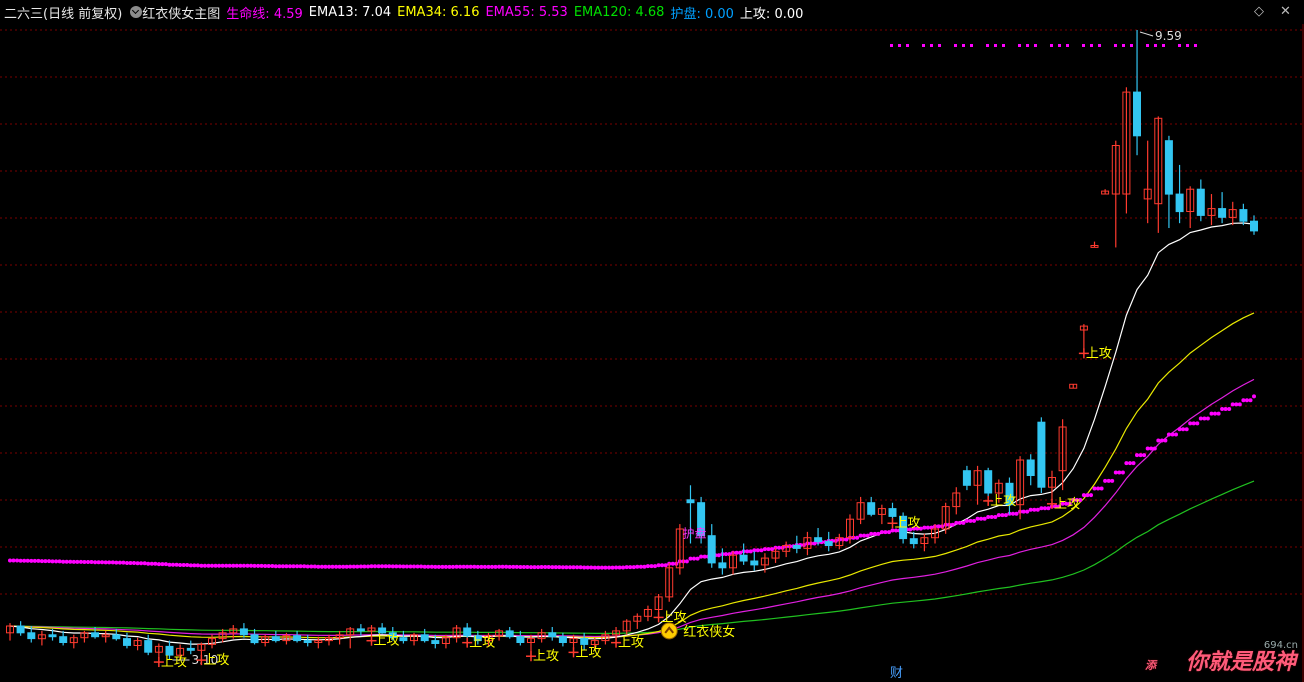 The height and width of the screenshot is (682, 1304). What do you see at coordinates (61, 12) in the screenshot?
I see `stock-title: 二六三(日线 前复权)` at bounding box center [61, 12].